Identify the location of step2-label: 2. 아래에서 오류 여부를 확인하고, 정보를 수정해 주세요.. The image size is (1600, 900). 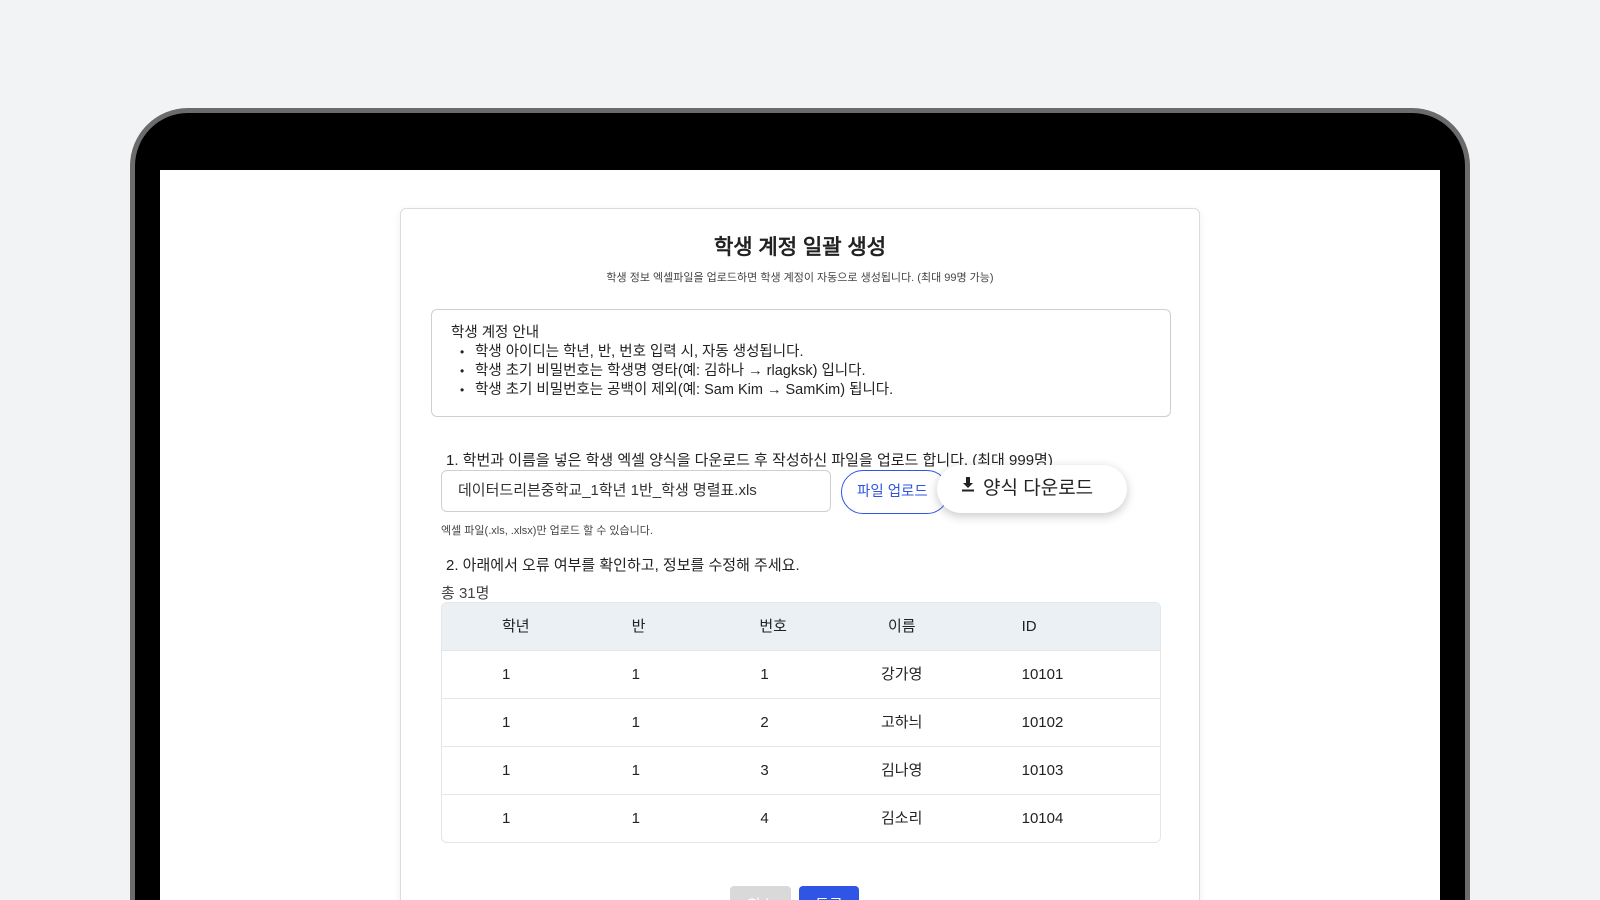
(623, 565).